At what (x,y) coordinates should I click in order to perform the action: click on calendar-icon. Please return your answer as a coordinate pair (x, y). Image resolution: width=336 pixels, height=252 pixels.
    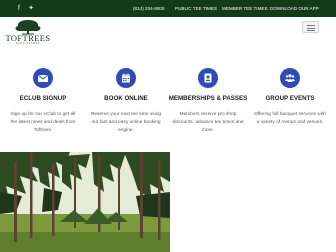
    Looking at the image, I should click on (126, 78).